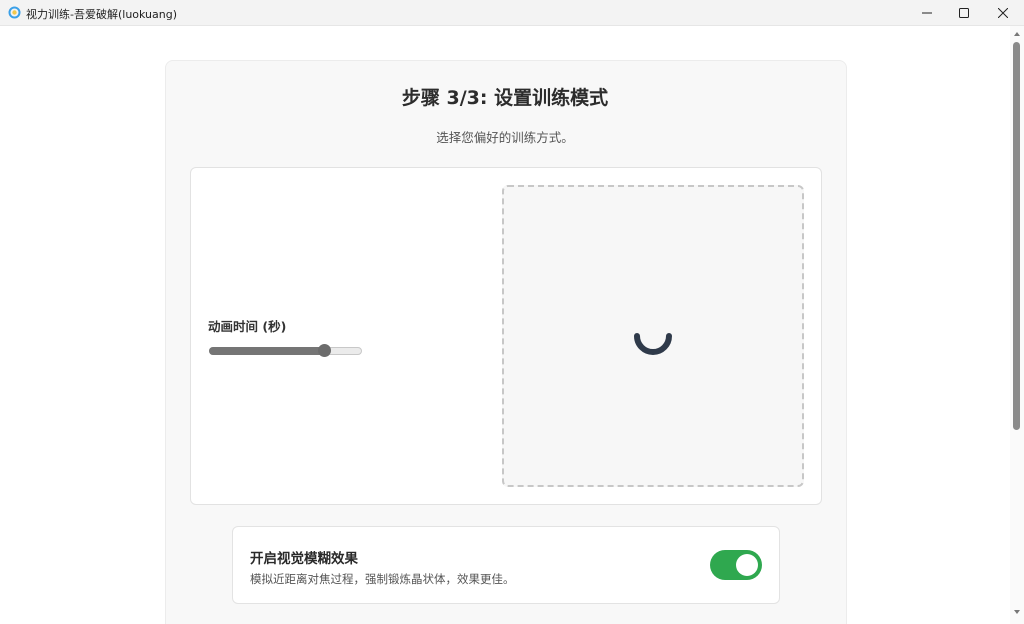 This screenshot has height=624, width=1024. I want to click on blur-effect-description: 模拟近距离对焦过程，强制锻炼晶状体，效果更佳。, so click(382, 579).